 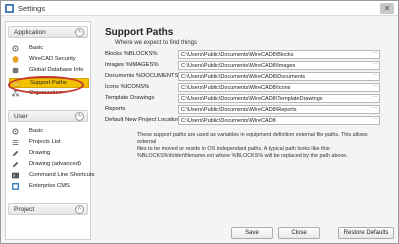 I want to click on security-icon, so click(x=15, y=59).